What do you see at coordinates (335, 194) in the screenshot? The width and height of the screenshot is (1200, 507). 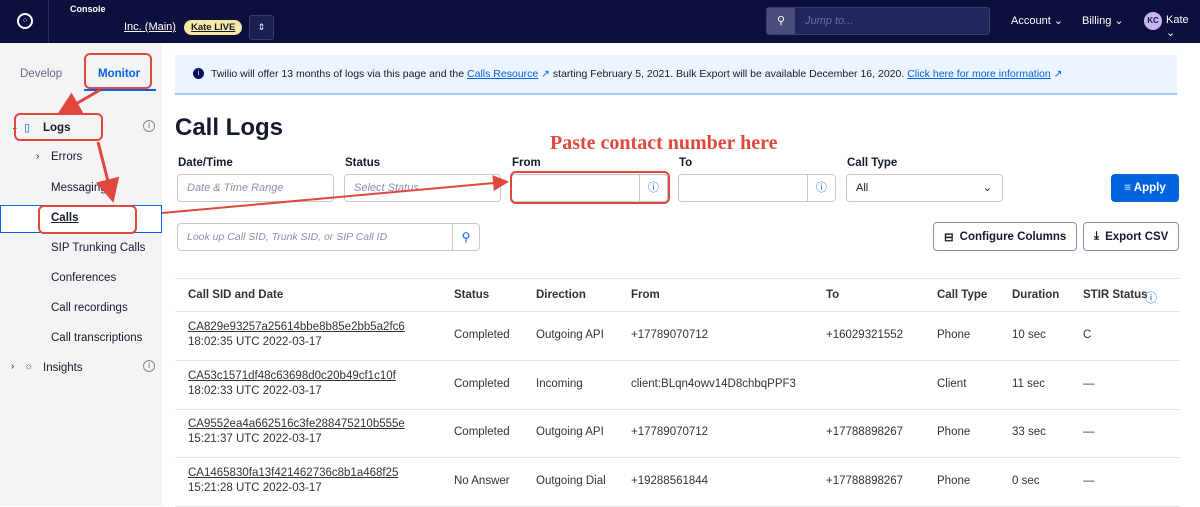 I see `arrow-calls-to-from` at bounding box center [335, 194].